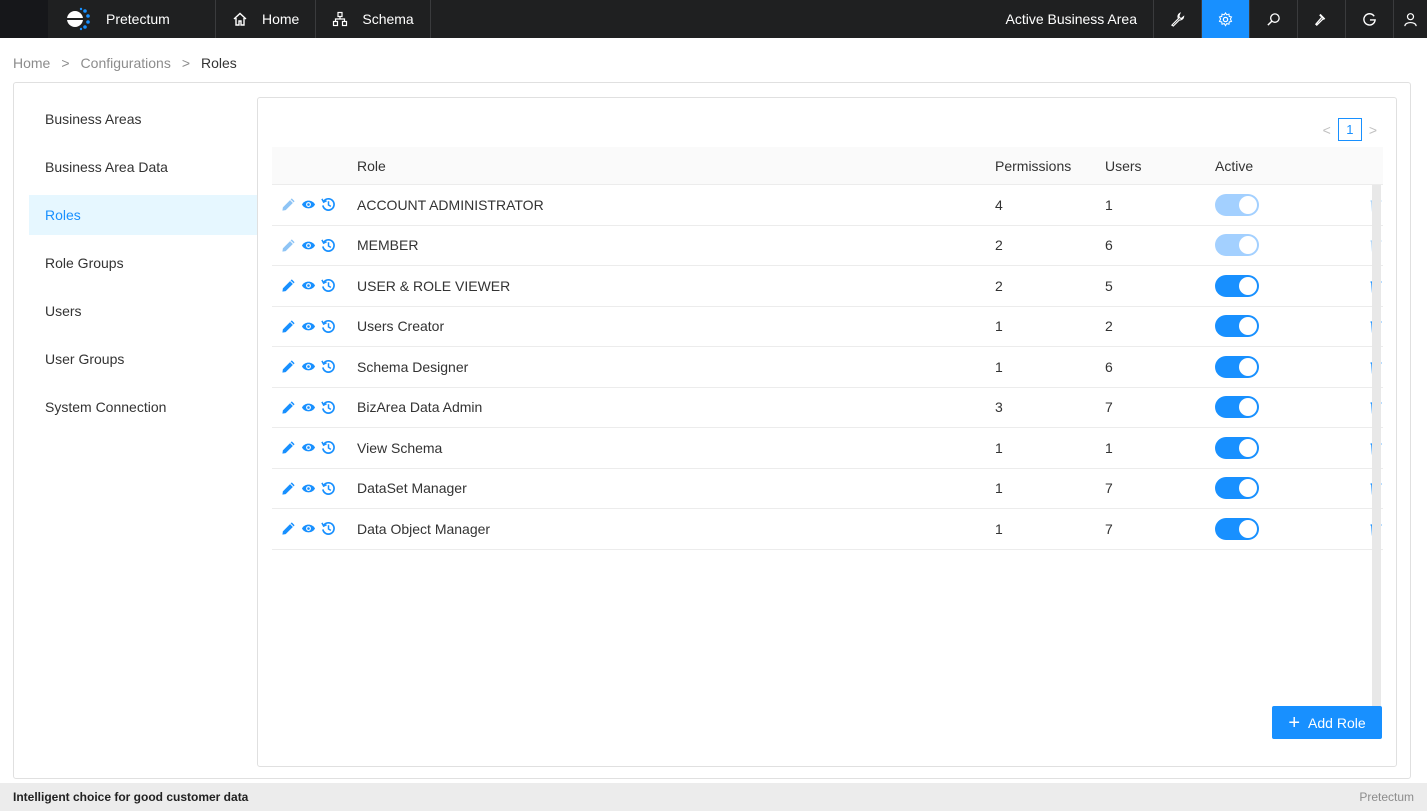 This screenshot has height=811, width=1427. What do you see at coordinates (143, 407) in the screenshot?
I see `sidebar-item-system-connection: System Connection` at bounding box center [143, 407].